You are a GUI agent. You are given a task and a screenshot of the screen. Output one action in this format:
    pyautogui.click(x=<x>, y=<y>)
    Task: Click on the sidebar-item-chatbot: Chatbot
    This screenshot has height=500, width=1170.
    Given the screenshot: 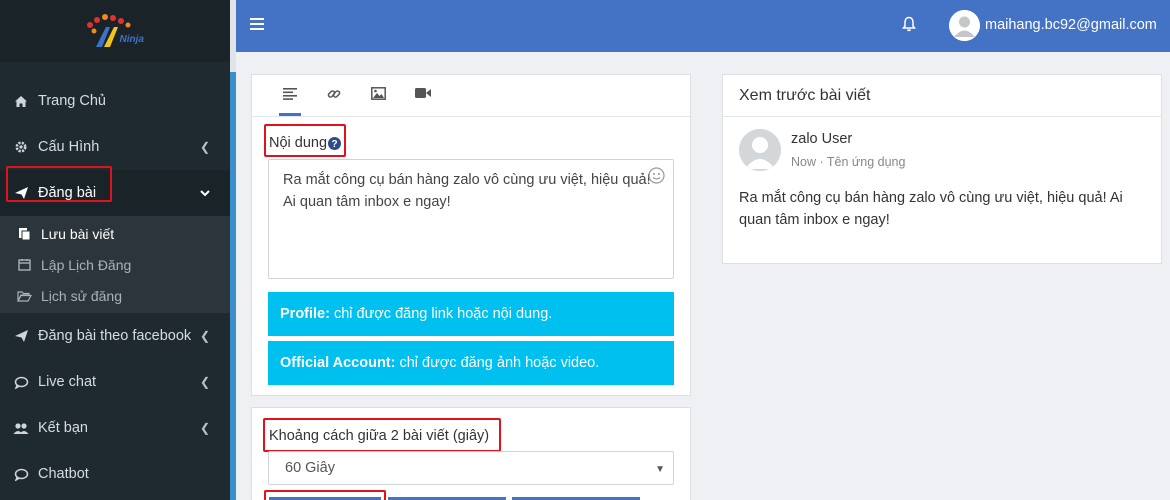 What is the action you would take?
    pyautogui.click(x=115, y=474)
    